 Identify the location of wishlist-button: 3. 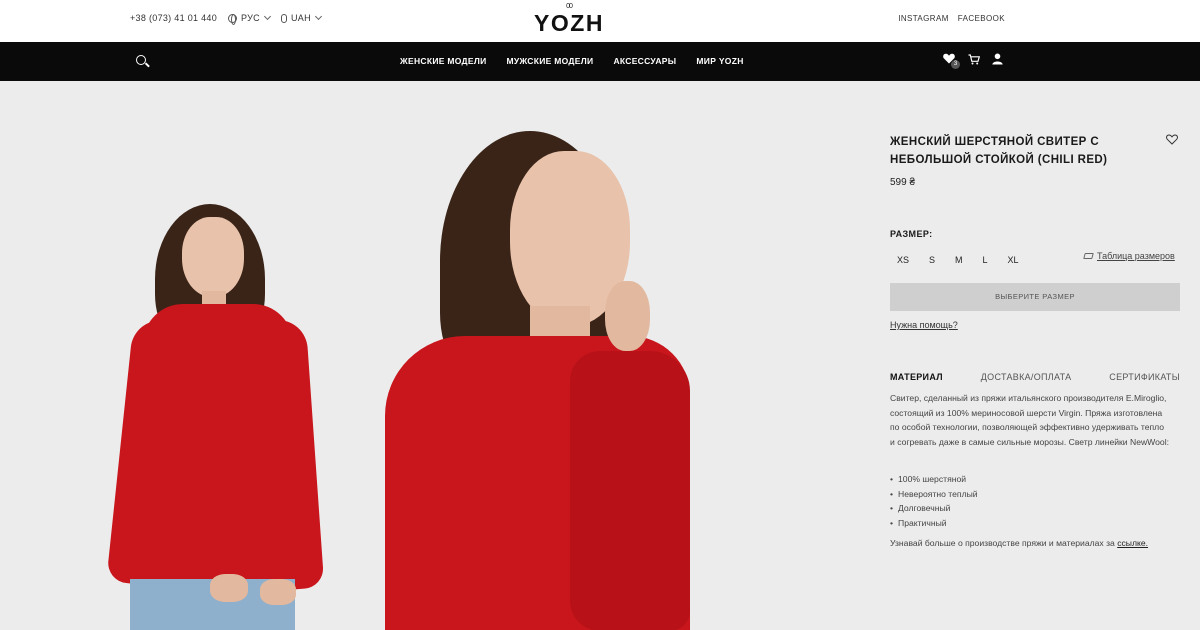
(951, 61).